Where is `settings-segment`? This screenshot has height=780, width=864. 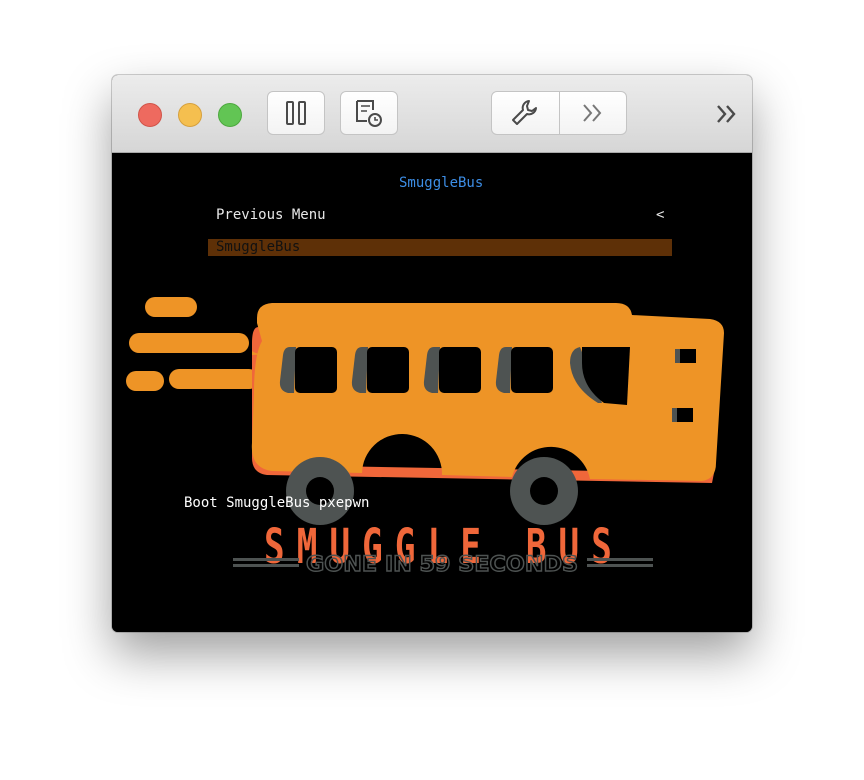
settings-segment is located at coordinates (559, 113).